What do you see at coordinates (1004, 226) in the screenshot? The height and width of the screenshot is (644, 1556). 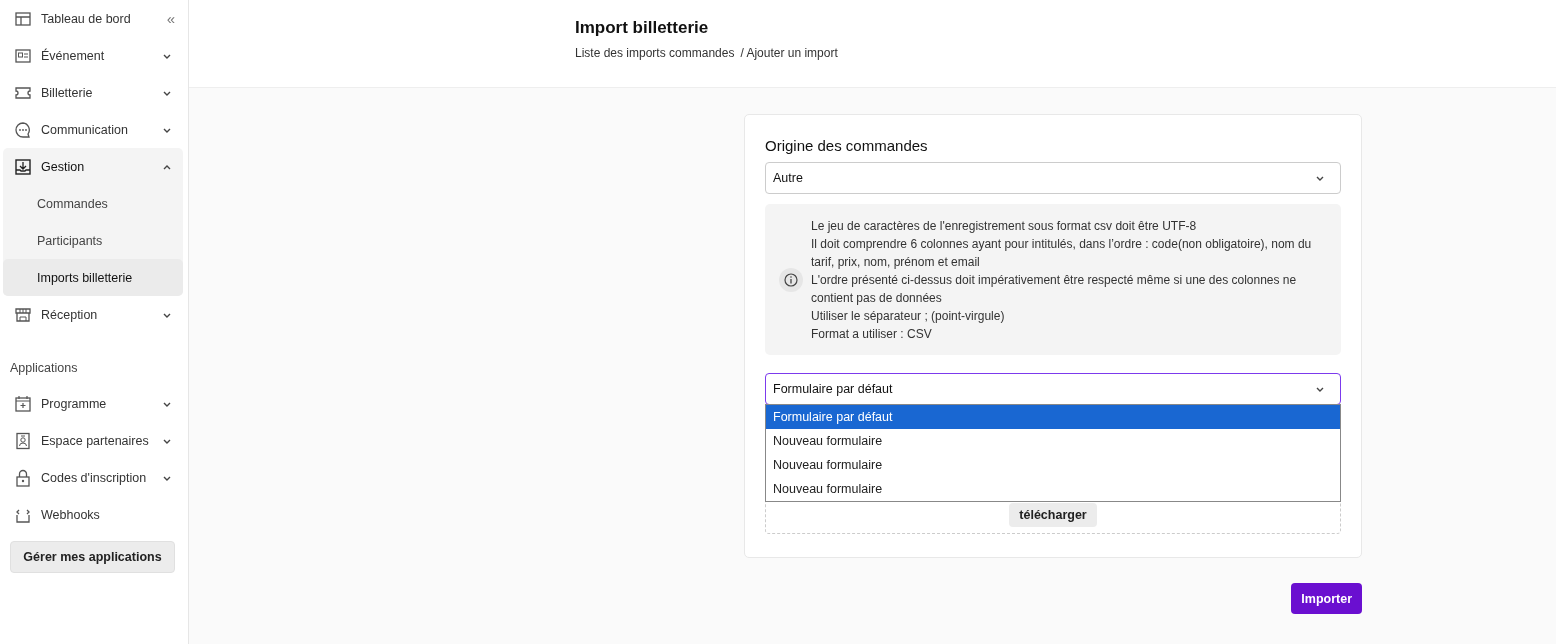 I see `info-text: Le jeu de caractères de l'enregistrement sous format csv doit être UTF-8` at bounding box center [1004, 226].